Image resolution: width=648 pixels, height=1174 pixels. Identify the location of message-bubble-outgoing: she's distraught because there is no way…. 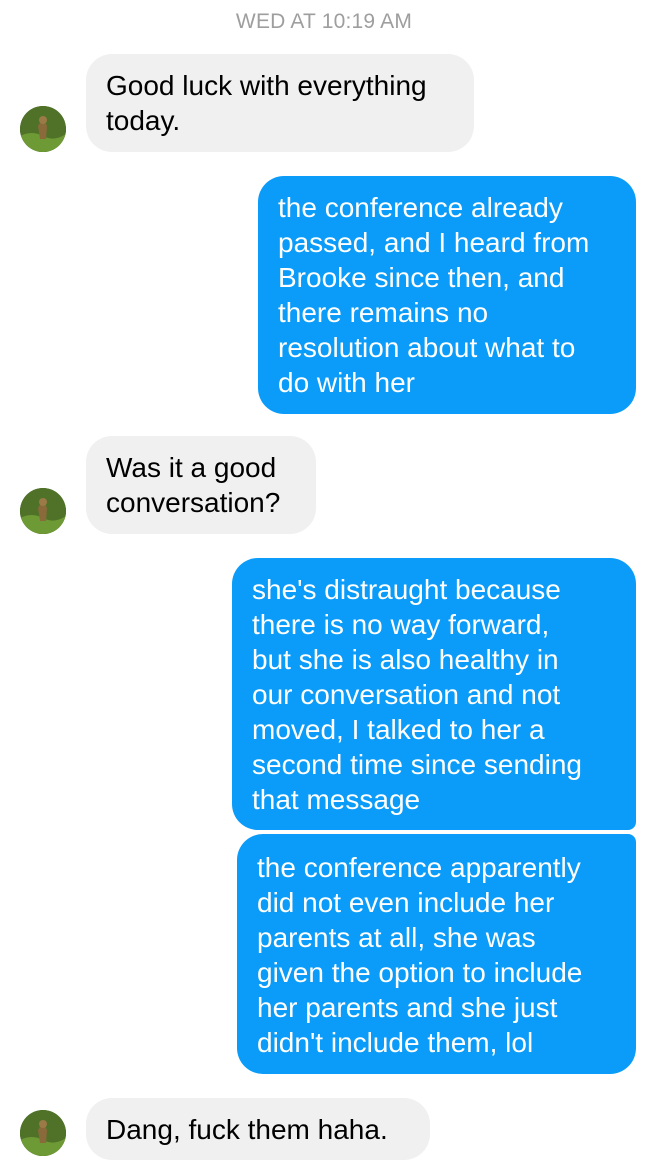
(434, 694).